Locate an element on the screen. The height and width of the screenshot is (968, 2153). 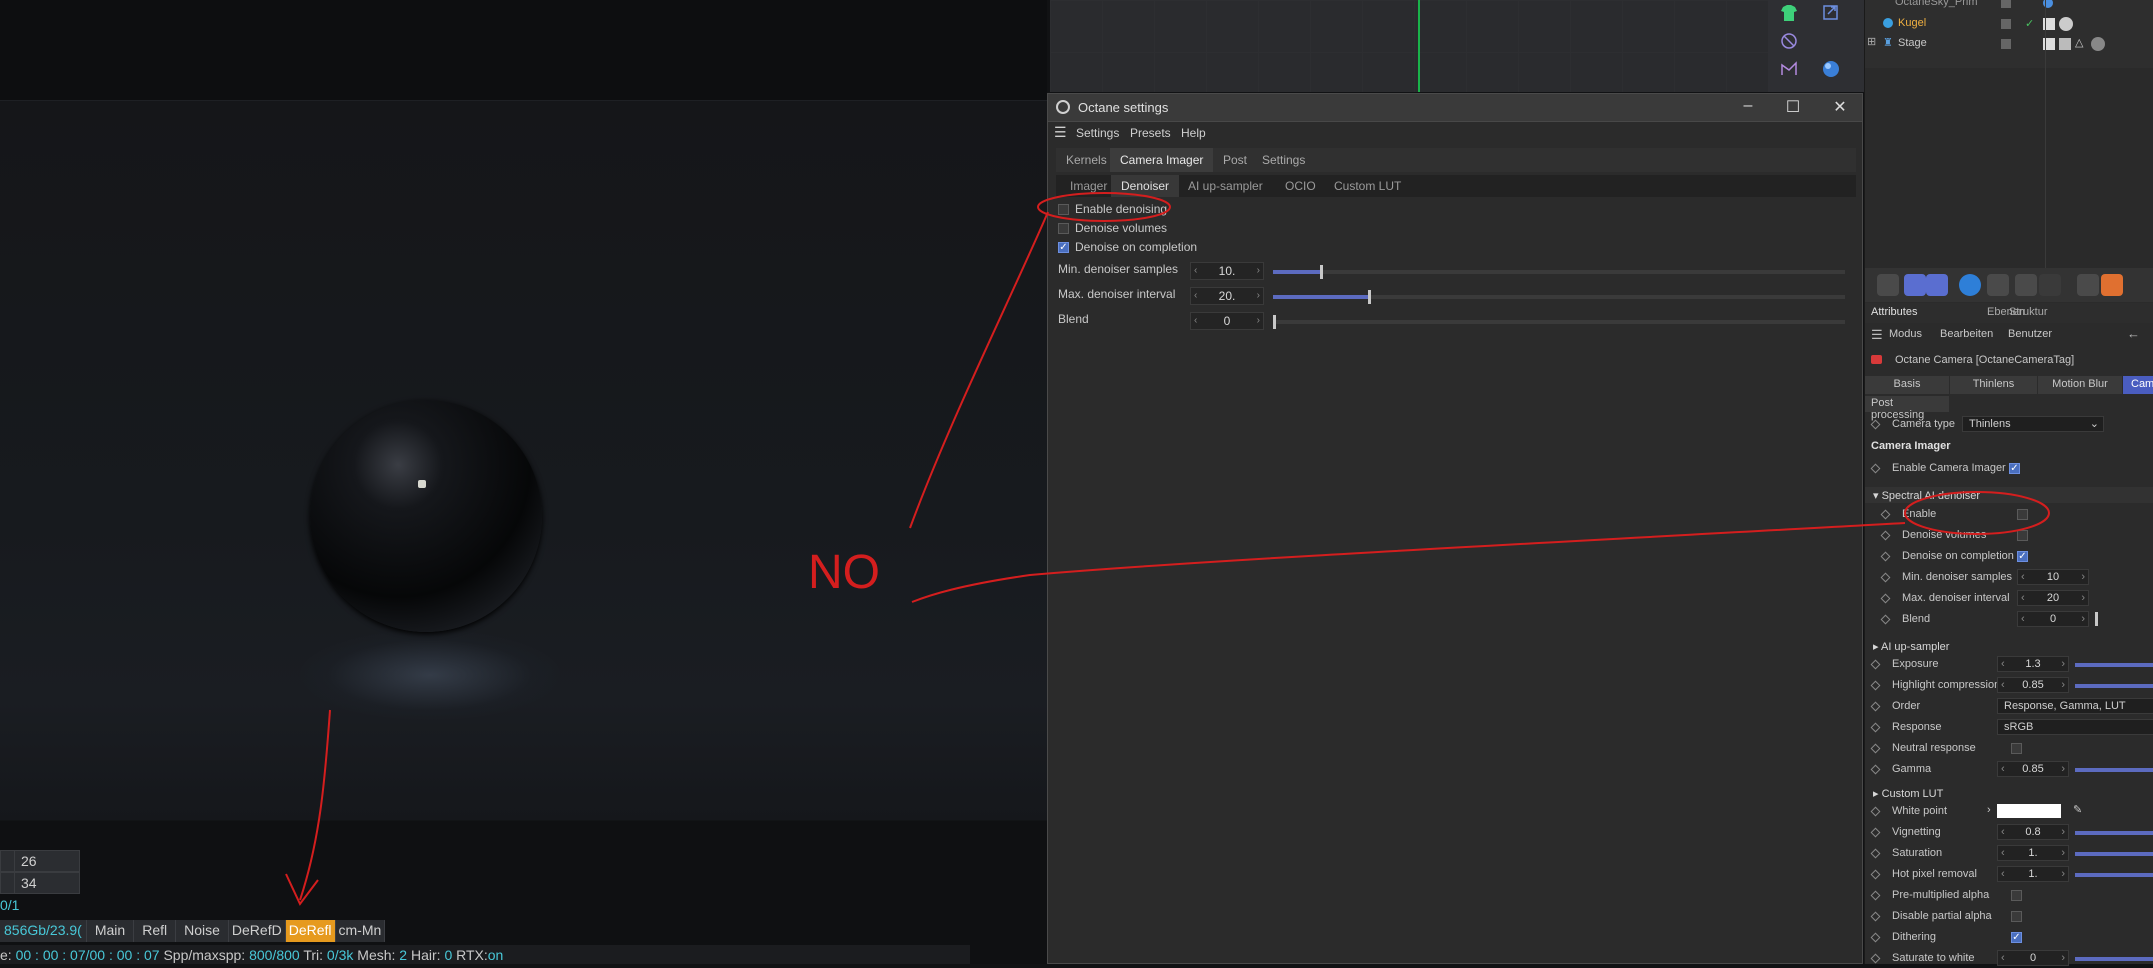
menu-benutzer: Benutzer is located at coordinates (2030, 334).